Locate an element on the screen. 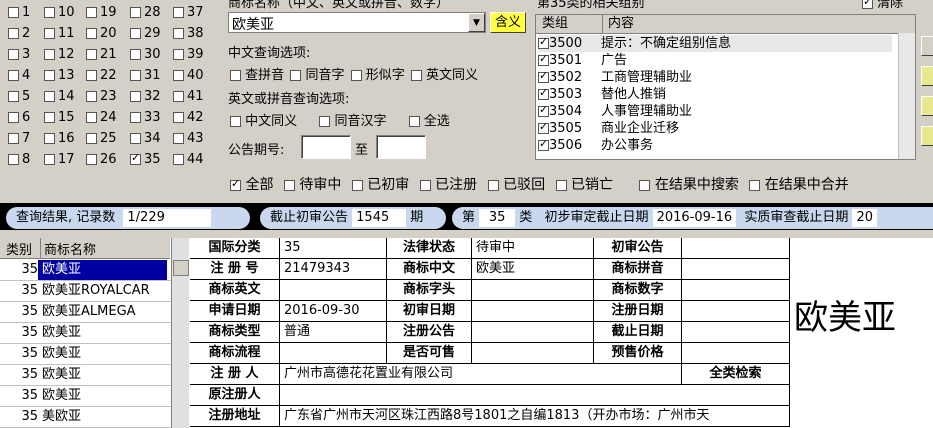 The image size is (933, 428). class-checkbox-item: 5 is located at coordinates (19, 97).